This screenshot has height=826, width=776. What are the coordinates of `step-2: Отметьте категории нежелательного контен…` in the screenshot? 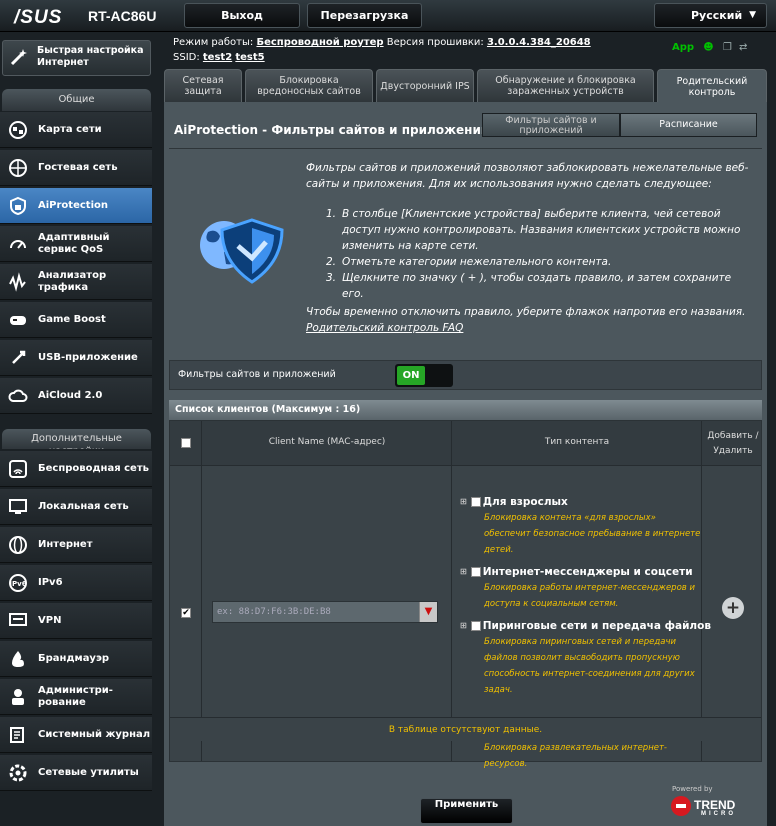 It's located at (477, 262).